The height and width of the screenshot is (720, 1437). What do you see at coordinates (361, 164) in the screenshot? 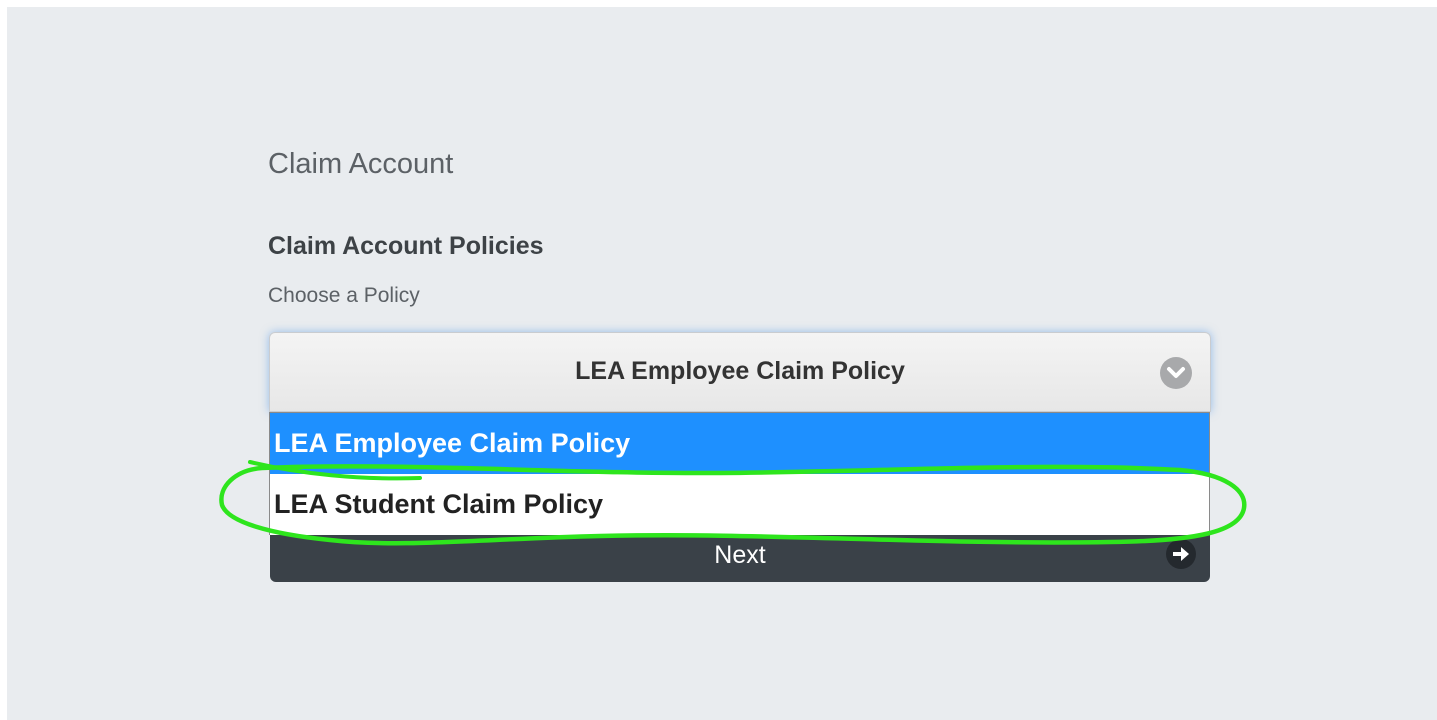
I see `page-title: Claim Account` at bounding box center [361, 164].